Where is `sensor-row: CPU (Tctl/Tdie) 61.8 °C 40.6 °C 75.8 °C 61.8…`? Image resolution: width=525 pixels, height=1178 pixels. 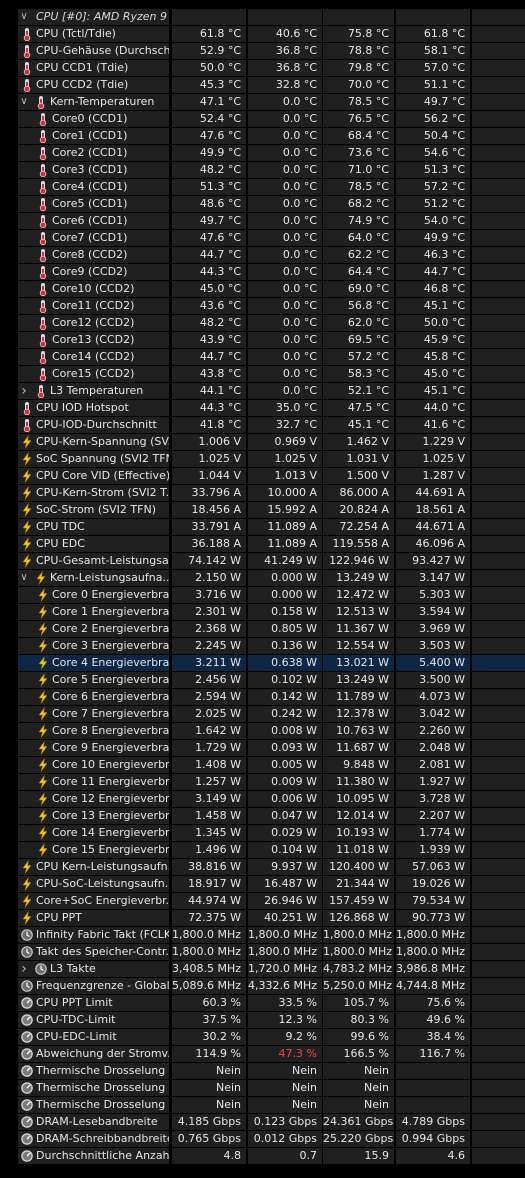 sensor-row: CPU (Tctl/Tdie) 61.8 °C 40.6 °C 75.8 °C 61.8… is located at coordinates (262, 34).